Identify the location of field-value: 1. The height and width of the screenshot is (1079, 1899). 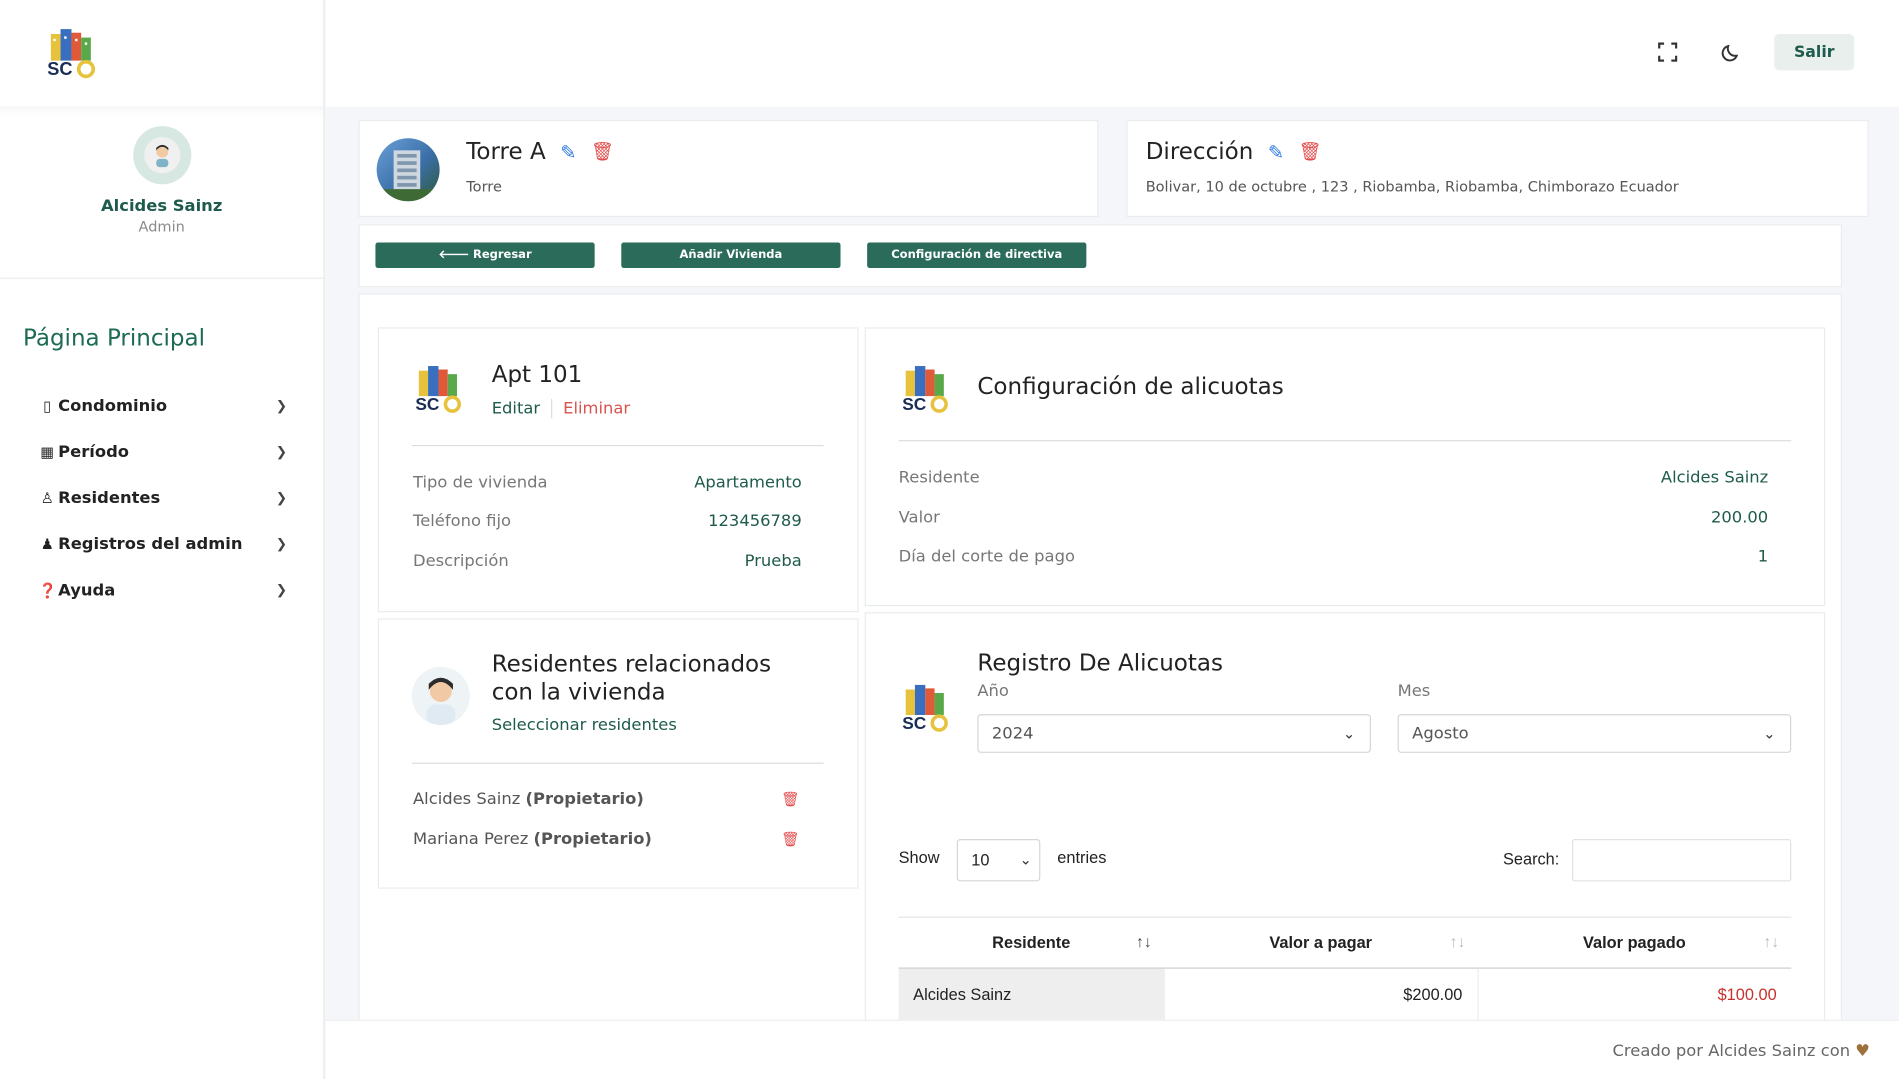
(1763, 556).